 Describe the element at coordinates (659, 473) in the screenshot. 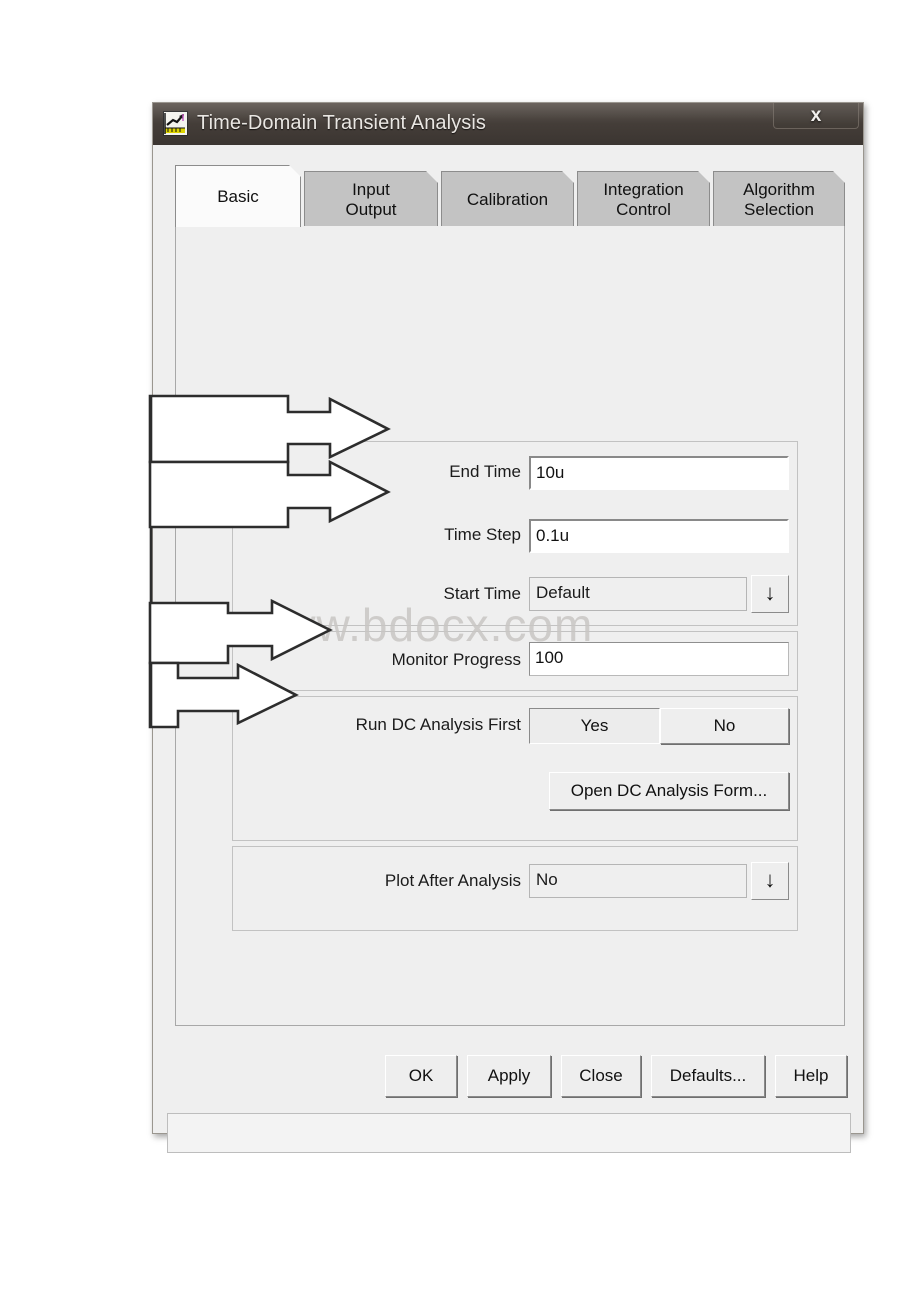

I see `end-time-input: 10u` at that location.